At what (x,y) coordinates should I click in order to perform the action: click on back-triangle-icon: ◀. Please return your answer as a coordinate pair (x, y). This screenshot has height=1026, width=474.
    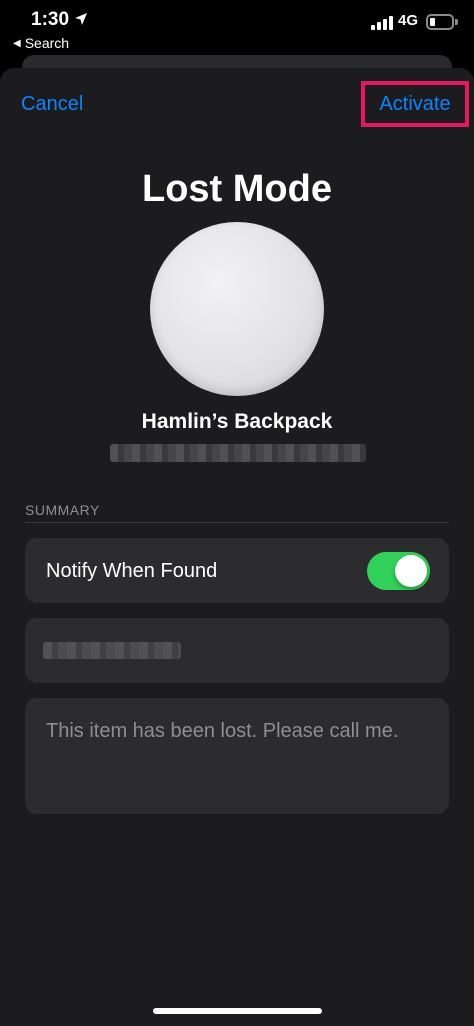
    Looking at the image, I should click on (17, 43).